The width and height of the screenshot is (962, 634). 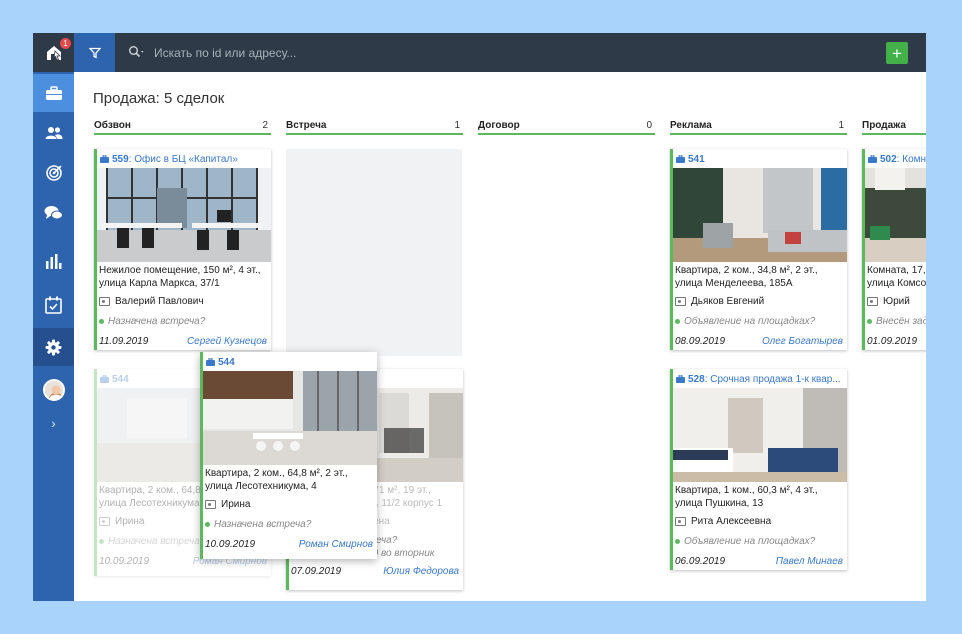 I want to click on deal-id: 528, so click(x=696, y=379).